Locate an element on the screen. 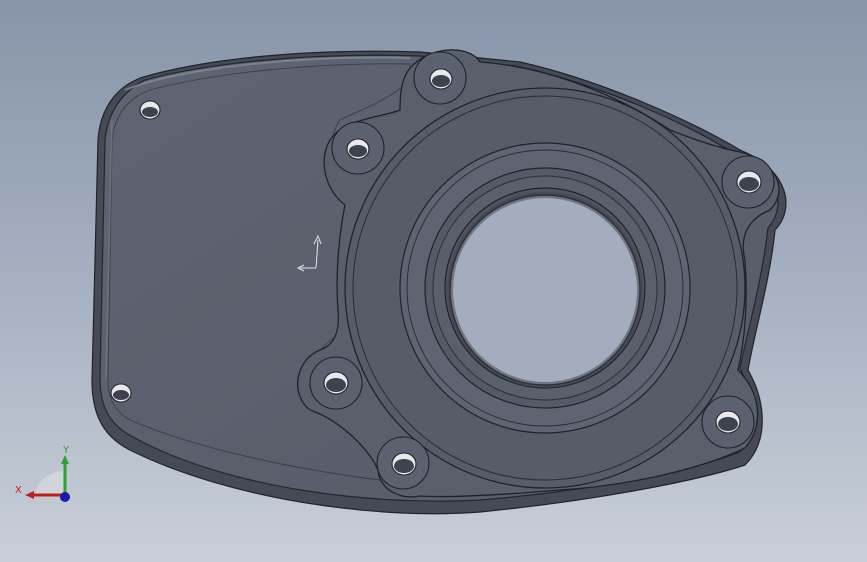 The height and width of the screenshot is (562, 867). triad-x-label: X is located at coordinates (18, 490).